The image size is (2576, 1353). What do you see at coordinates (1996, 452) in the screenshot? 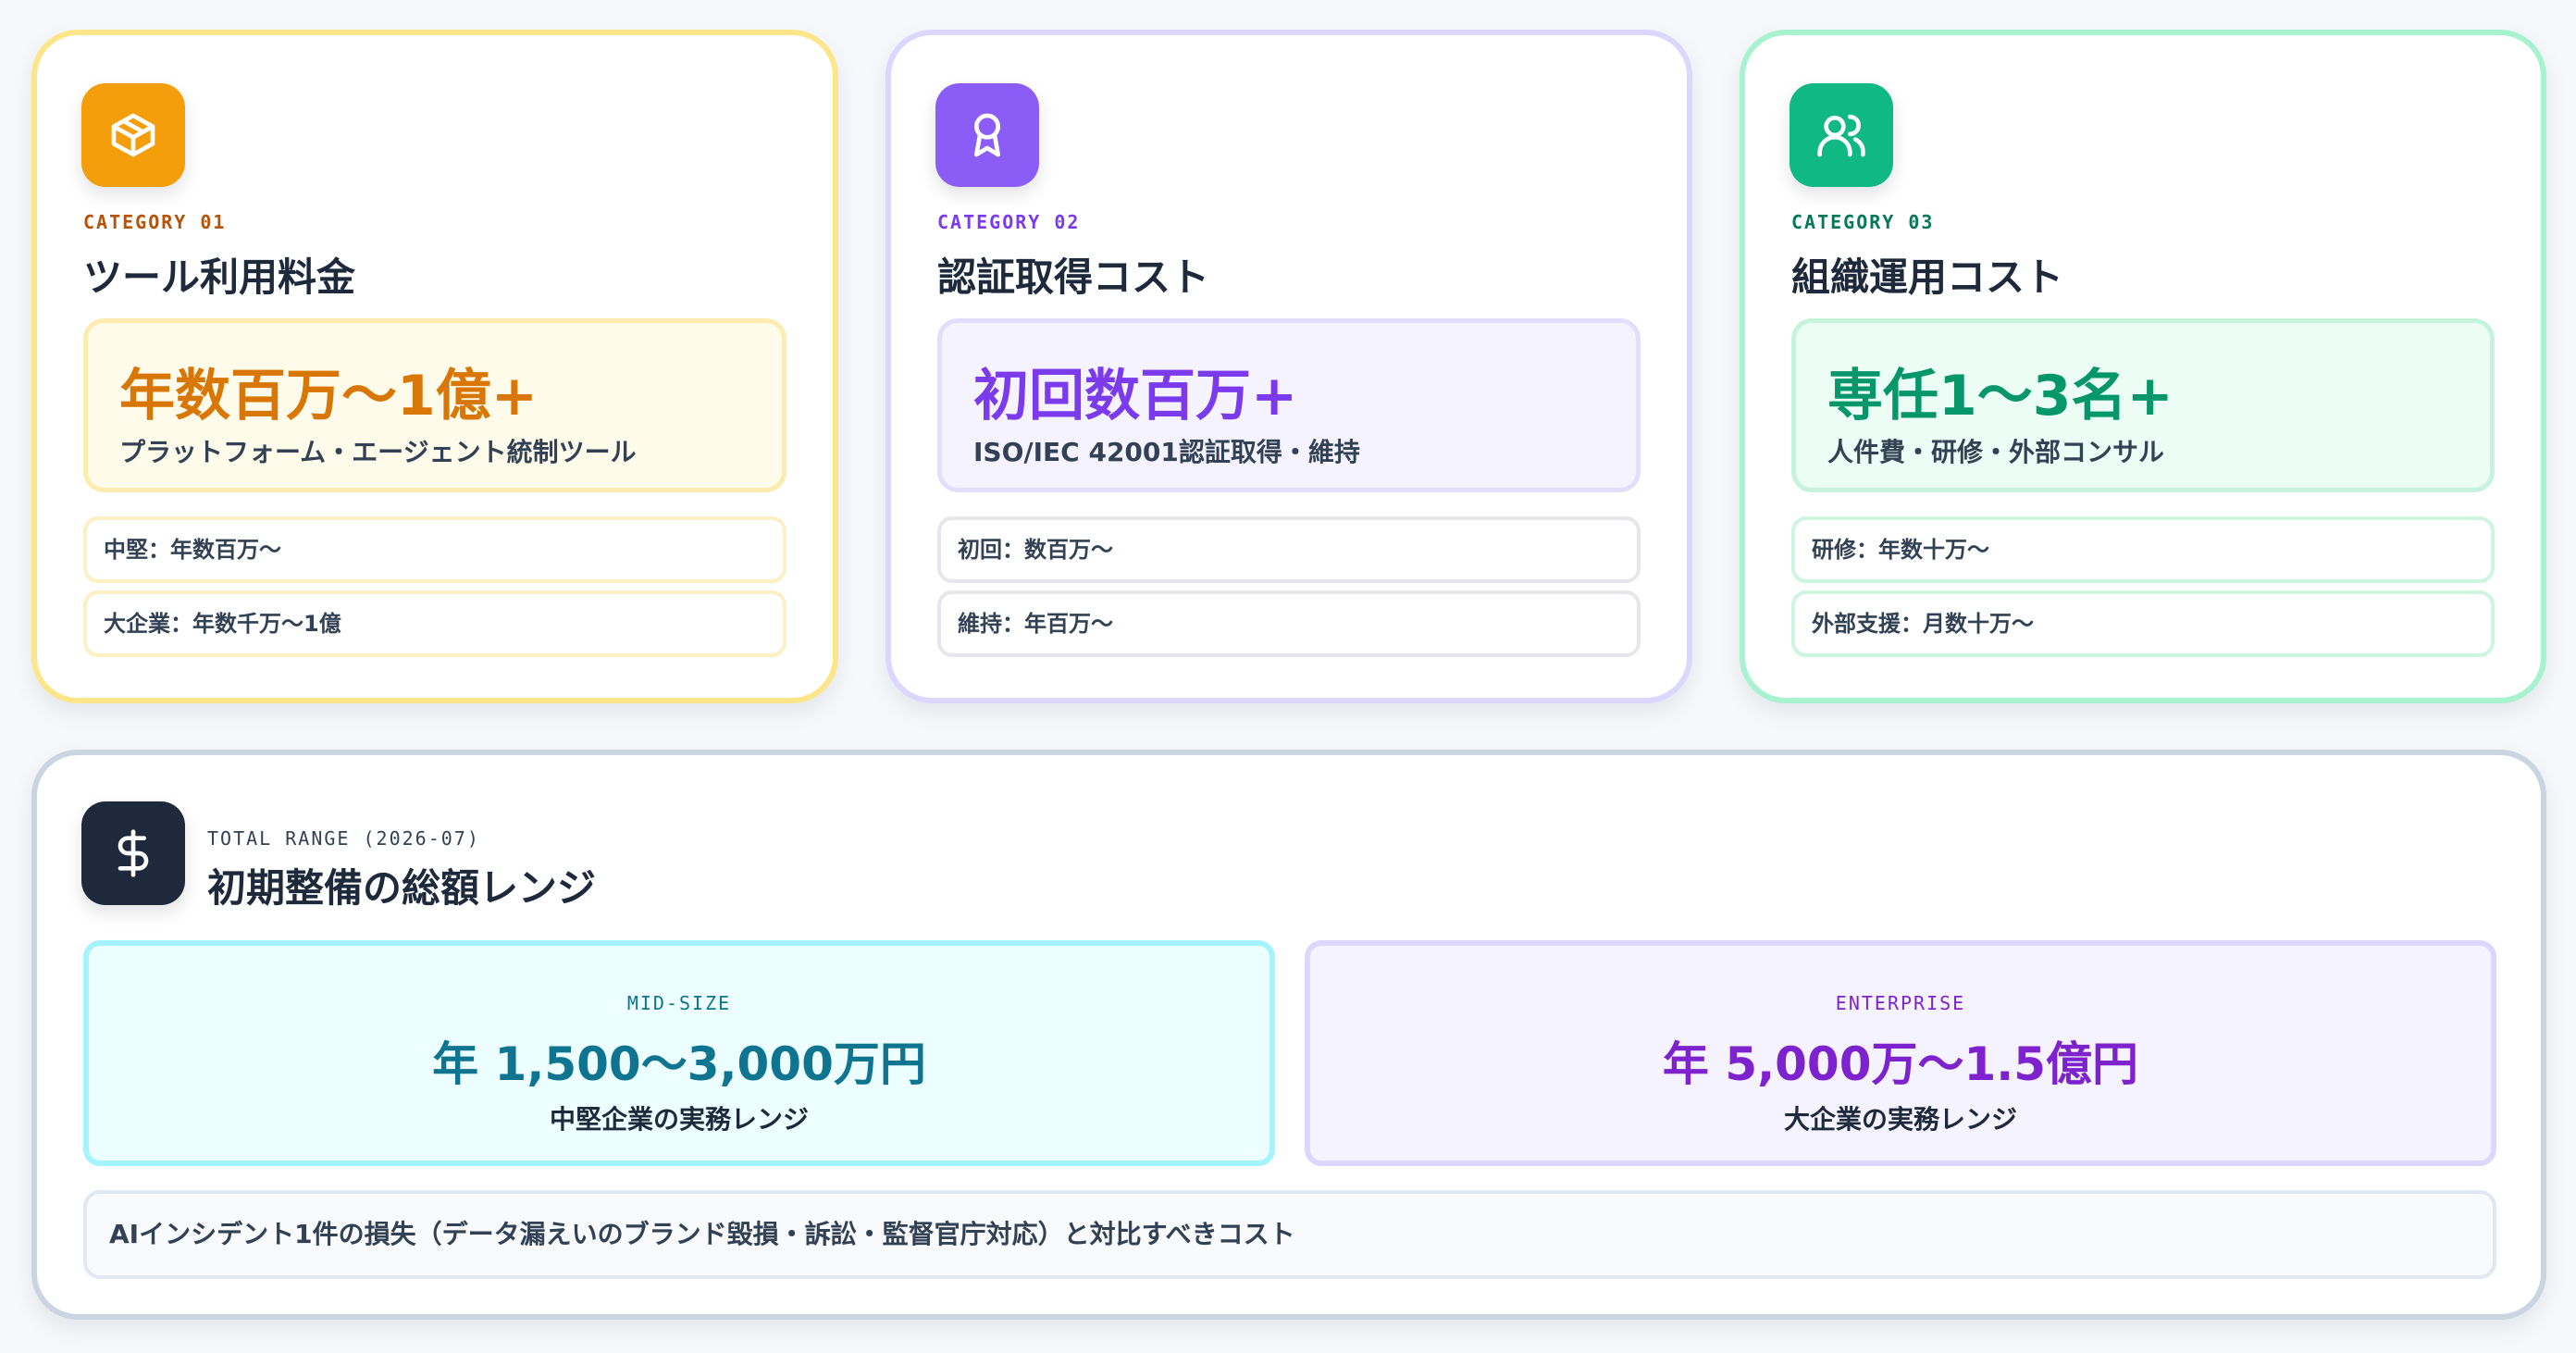
I see `hero-subtitle: 人件費・研修・外部コンサル` at bounding box center [1996, 452].